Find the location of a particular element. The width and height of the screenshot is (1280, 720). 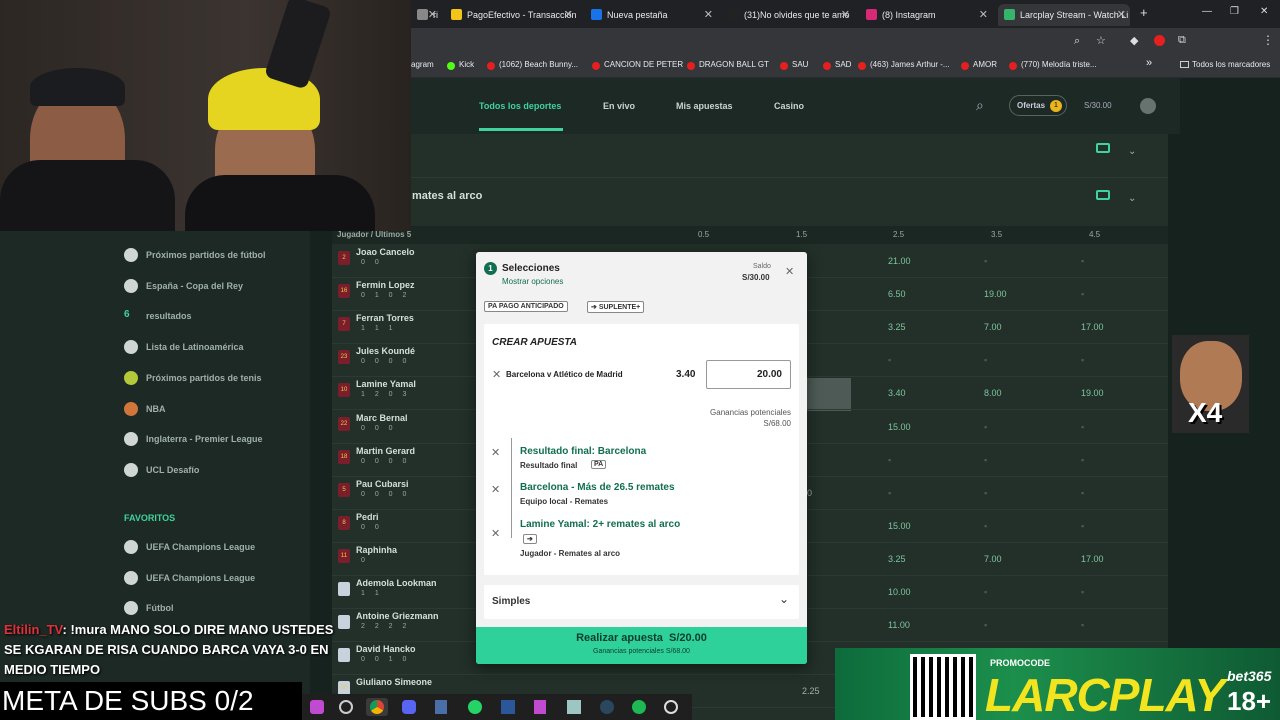

odds-cell: 10.00 is located at coordinates (899, 592).